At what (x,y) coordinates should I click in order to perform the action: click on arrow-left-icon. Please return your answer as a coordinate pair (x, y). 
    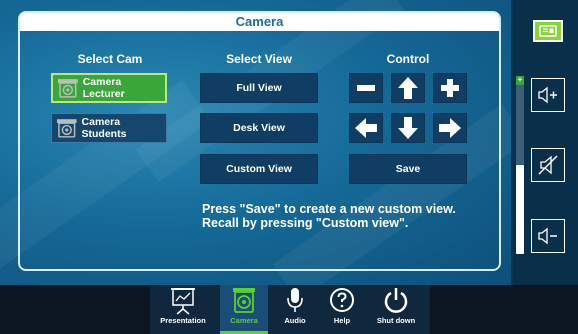
    Looking at the image, I should click on (366, 128).